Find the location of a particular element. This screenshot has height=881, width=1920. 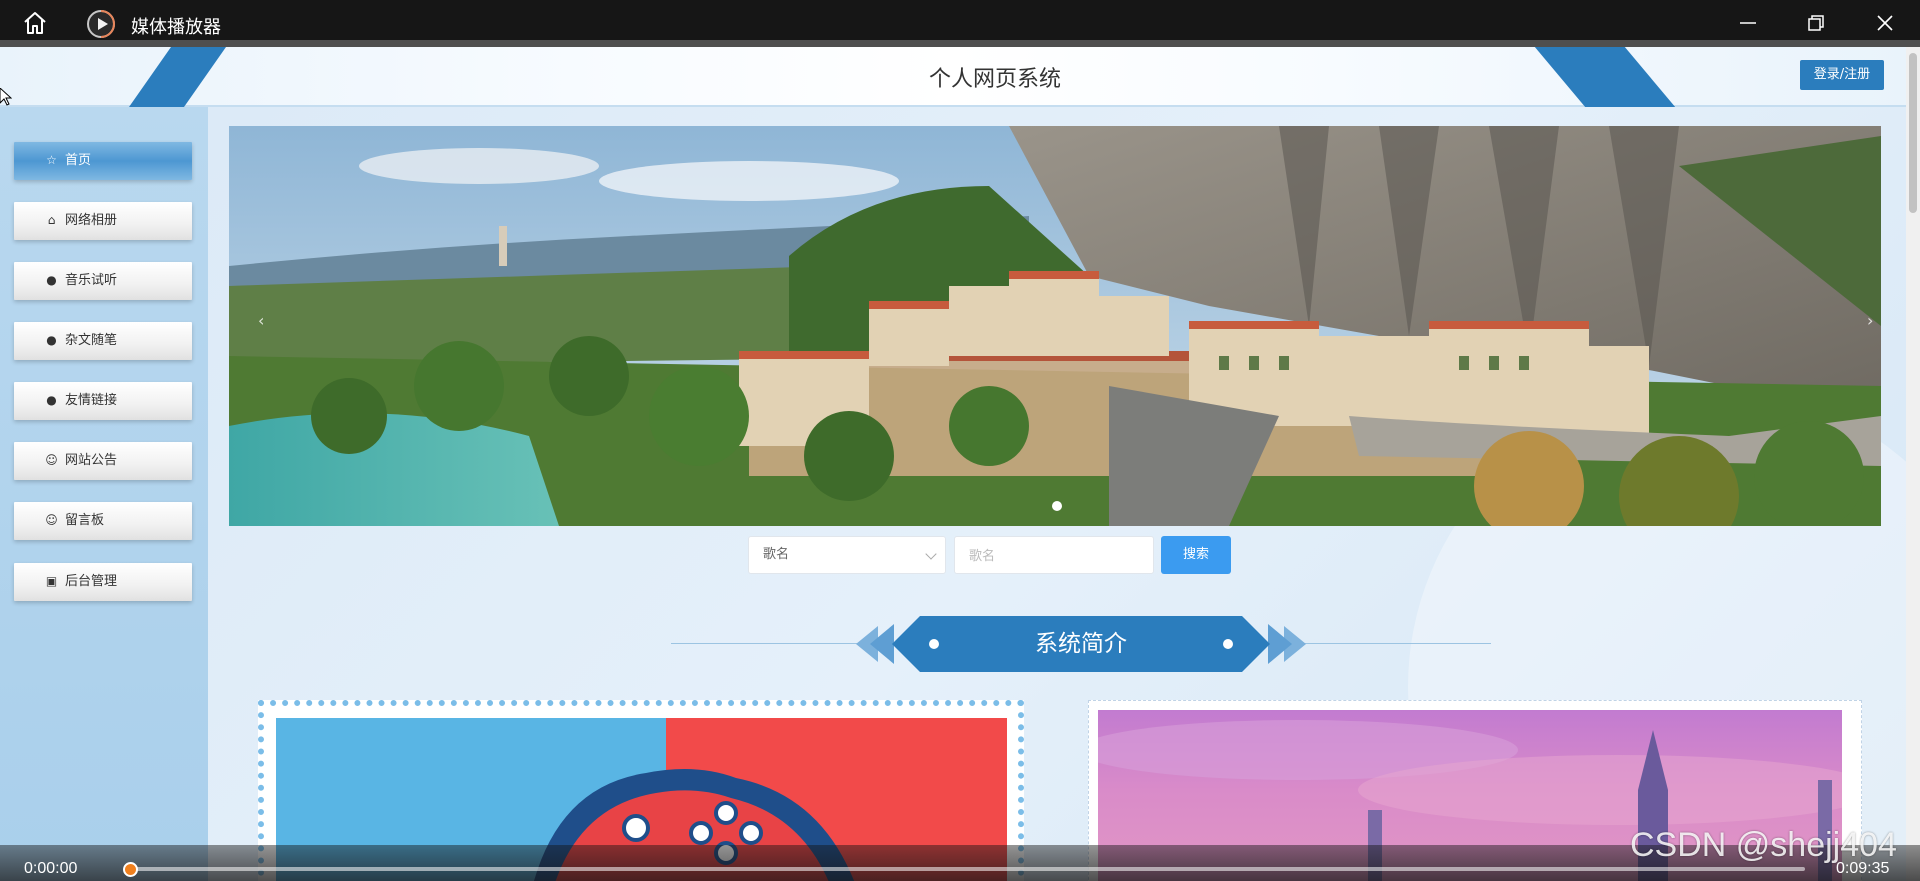

page-header: 个人网页系统 登录/注册 is located at coordinates (953, 77).